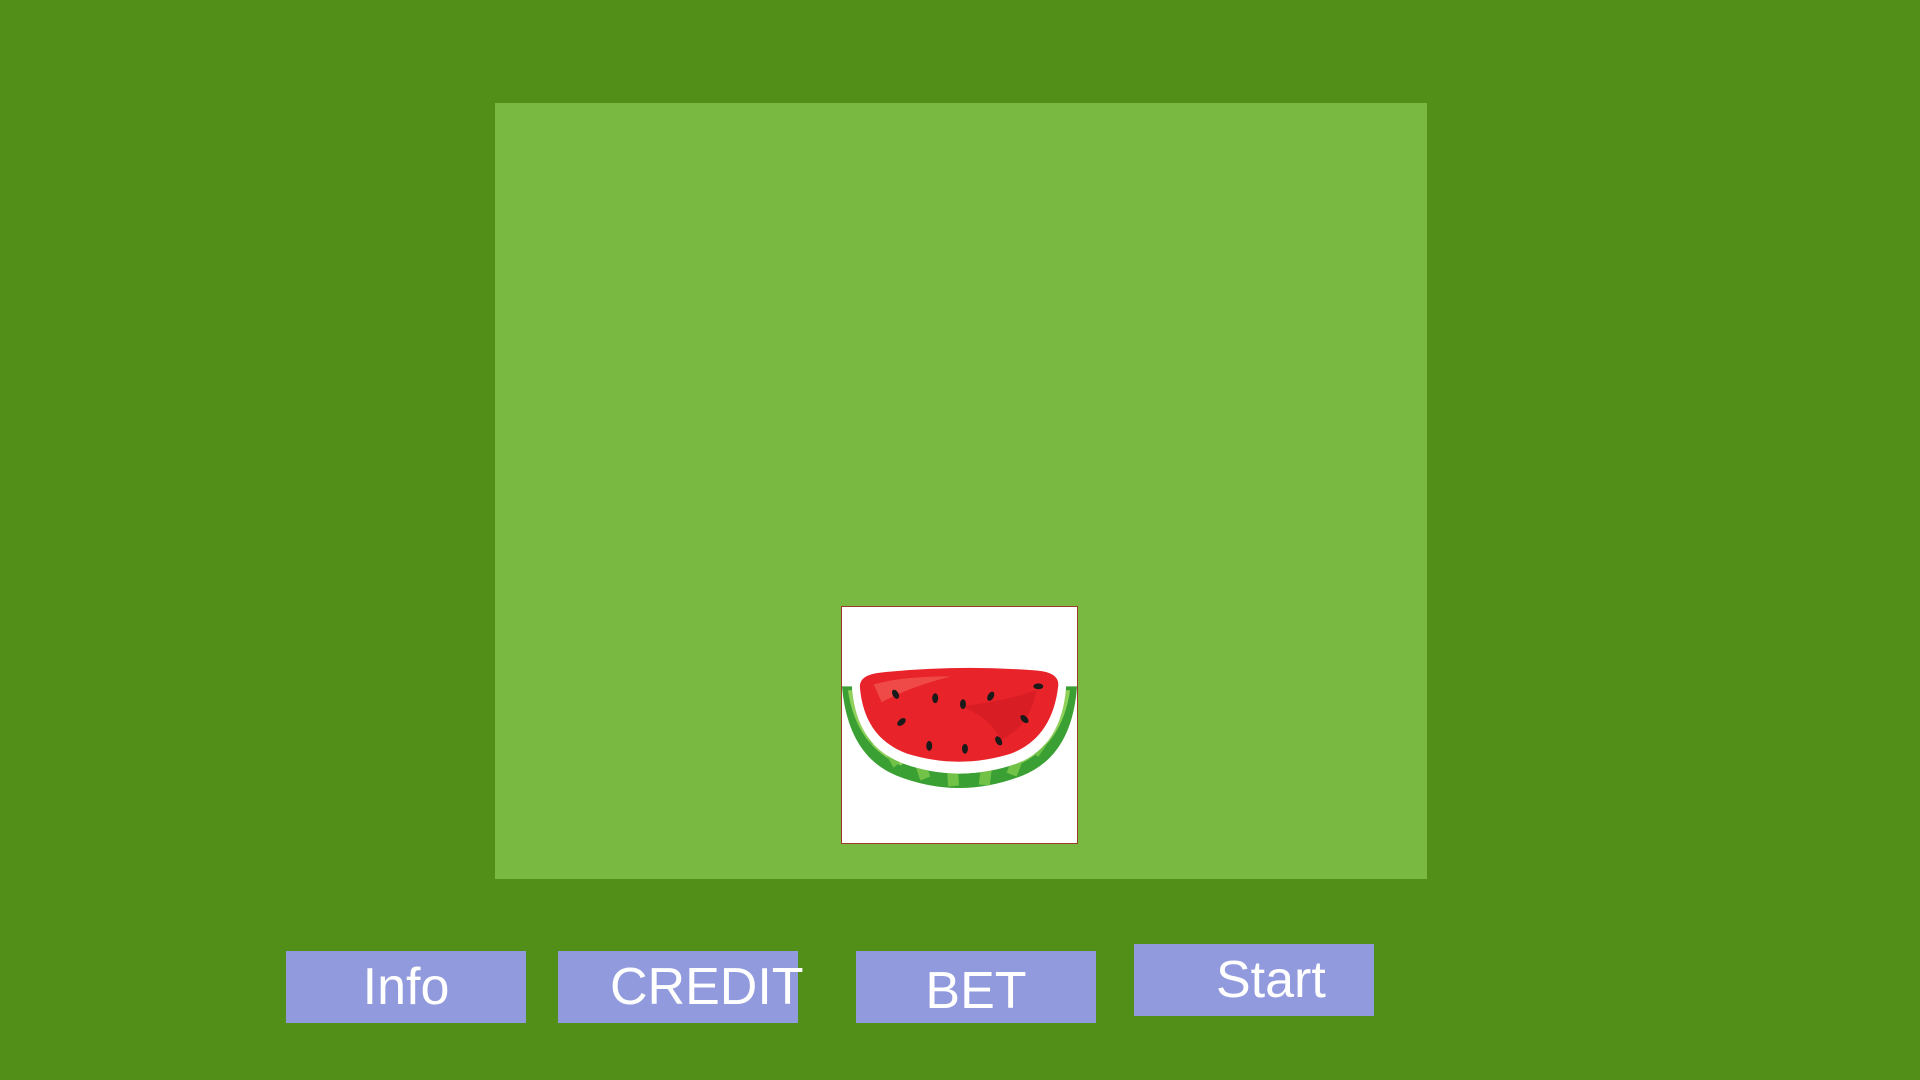 This screenshot has width=1920, height=1080. I want to click on bet-button-label: BET, so click(976, 991).